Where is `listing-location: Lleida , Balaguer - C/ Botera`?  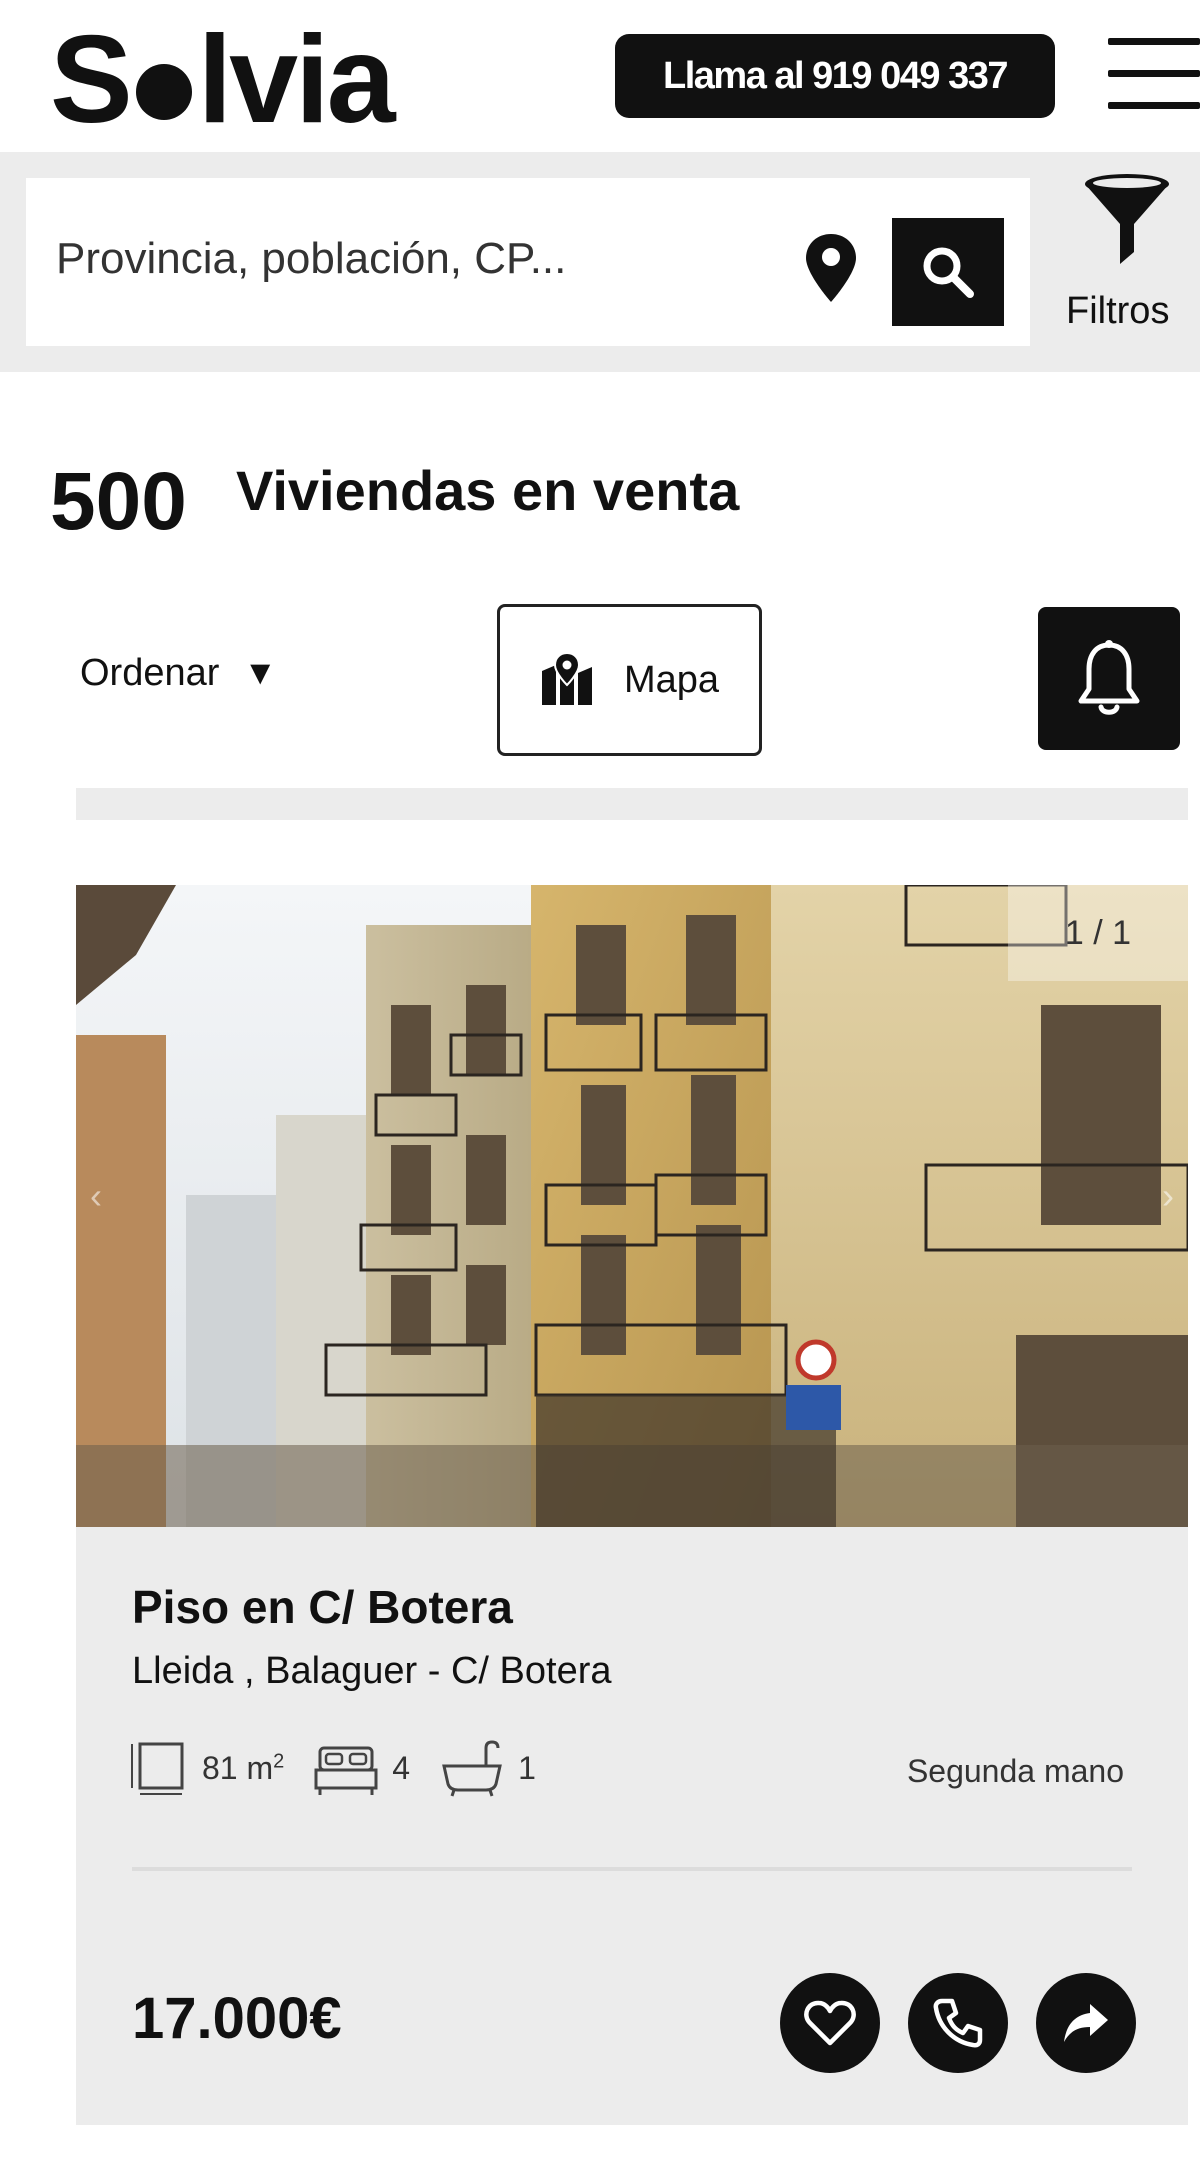
listing-location: Lleida , Balaguer - C/ Botera is located at coordinates (372, 1671).